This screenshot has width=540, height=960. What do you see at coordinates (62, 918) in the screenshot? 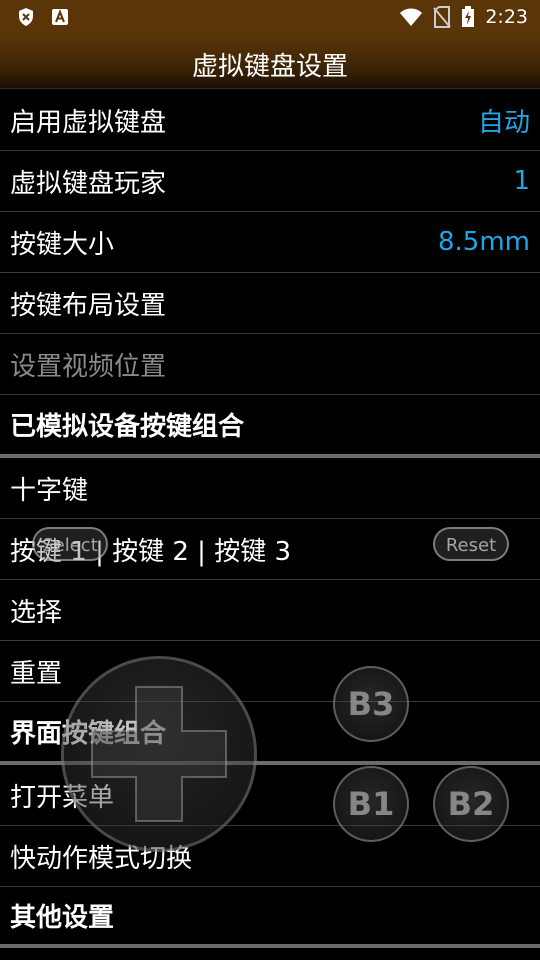
I see `section-header-label: 其他设置` at bounding box center [62, 918].